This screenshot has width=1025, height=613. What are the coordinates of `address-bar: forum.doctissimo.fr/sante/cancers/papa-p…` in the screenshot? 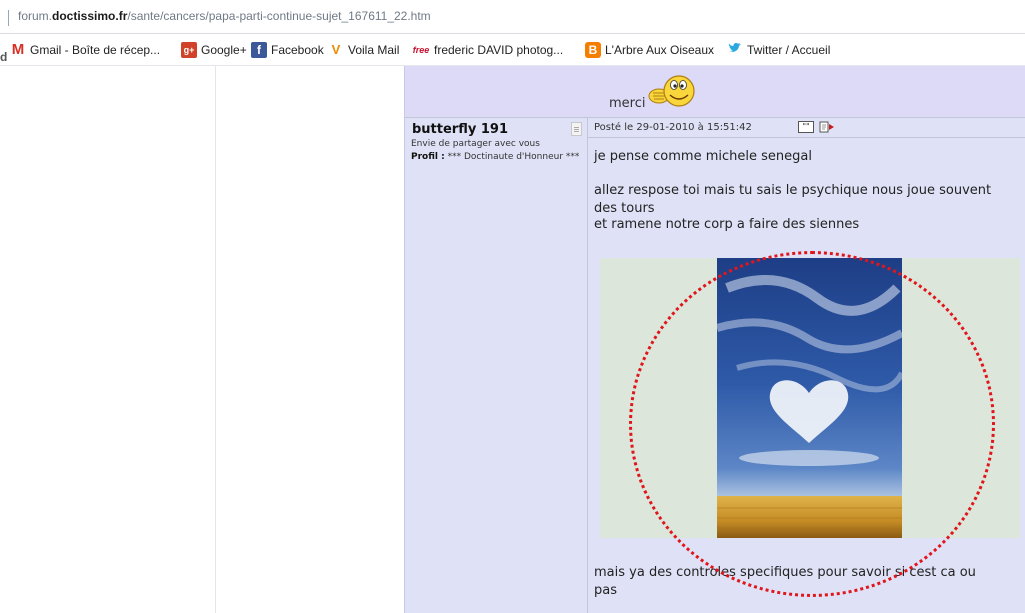 It's located at (512, 17).